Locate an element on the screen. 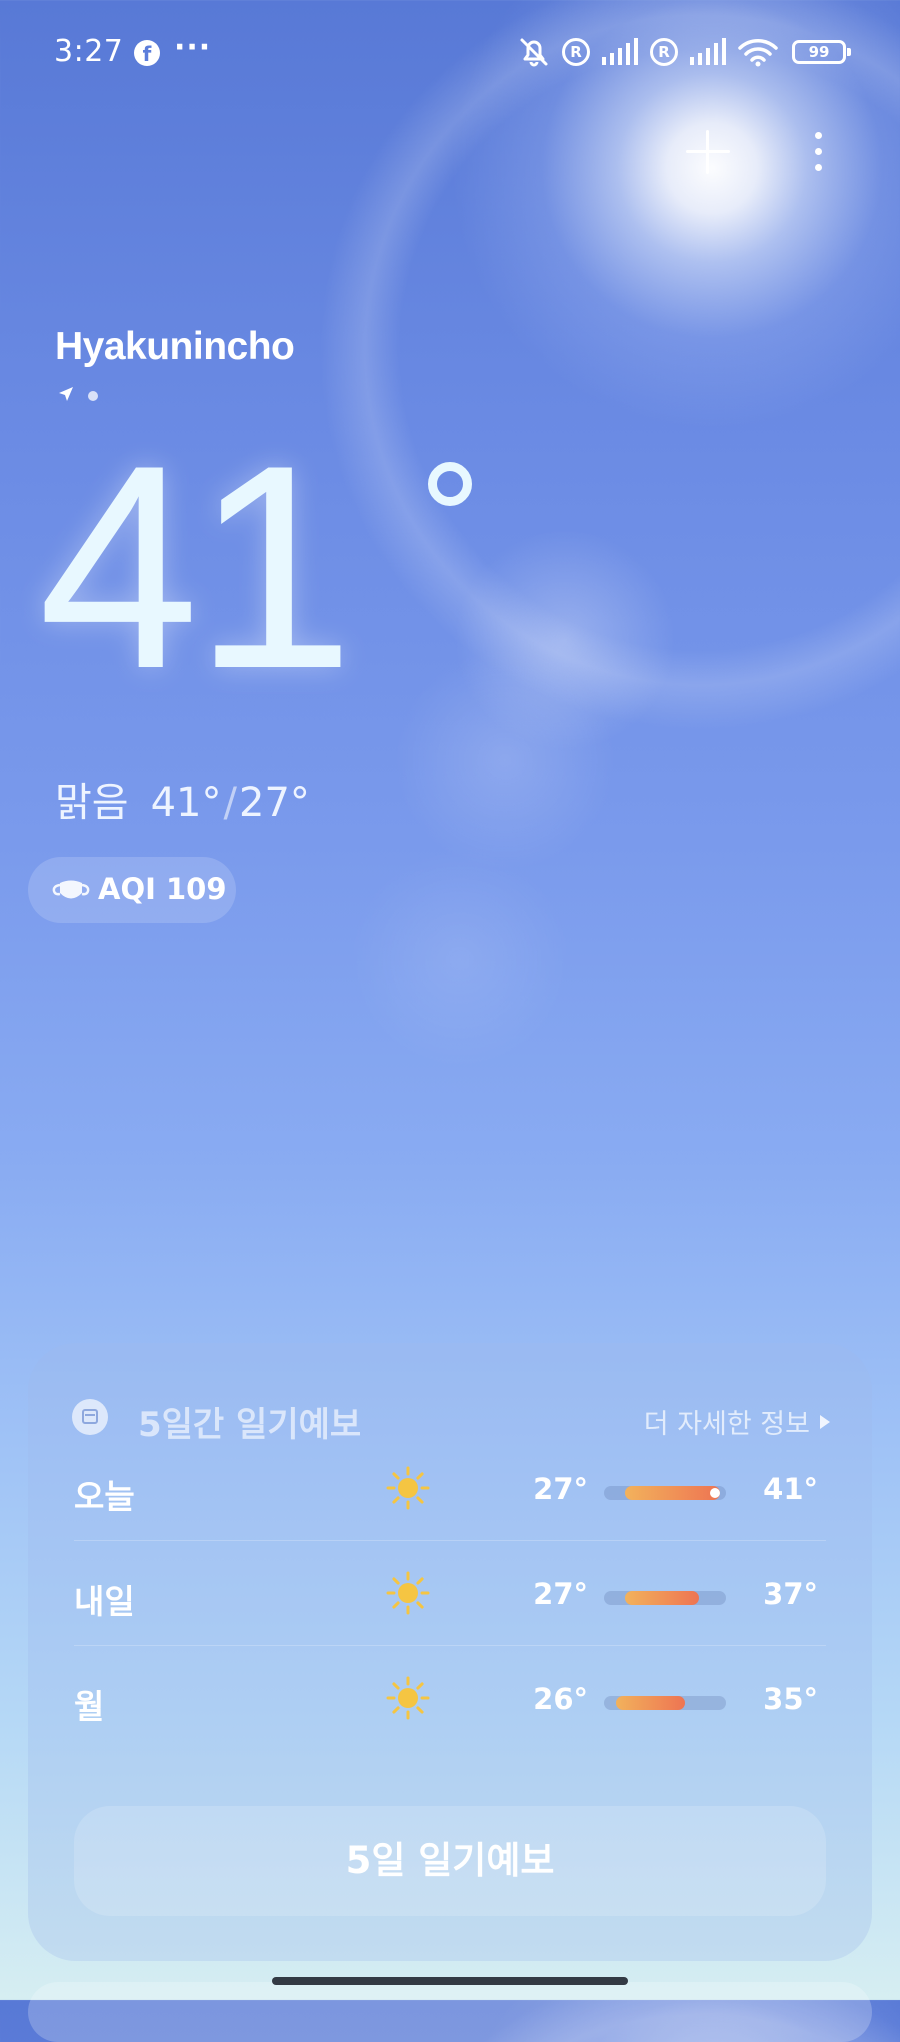 The width and height of the screenshot is (900, 2042). aqi-chip: AQI 109 is located at coordinates (132, 890).